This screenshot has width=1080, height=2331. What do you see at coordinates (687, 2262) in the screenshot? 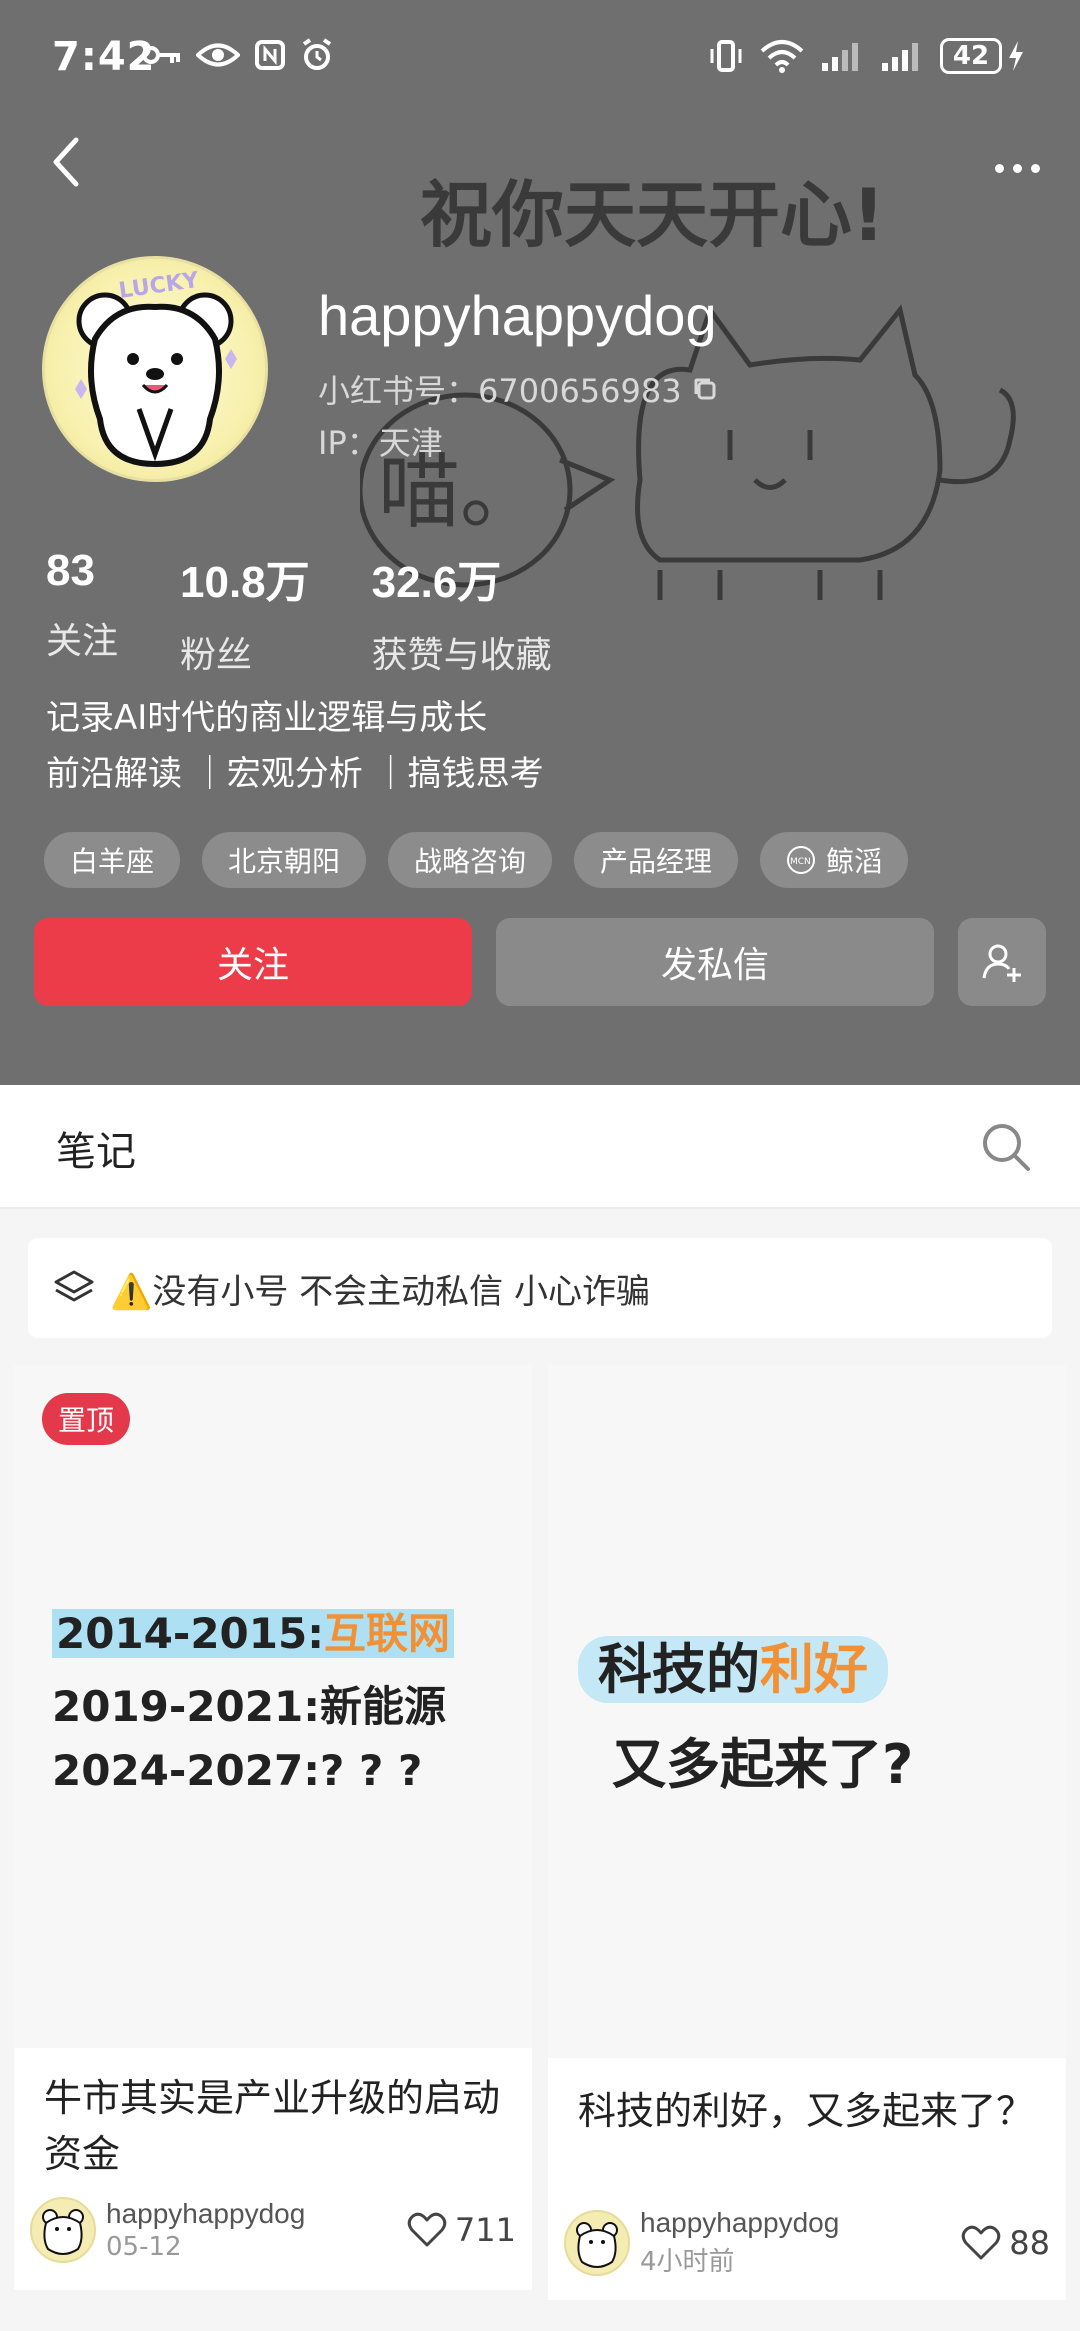
I see `post-date: 4小时前` at bounding box center [687, 2262].